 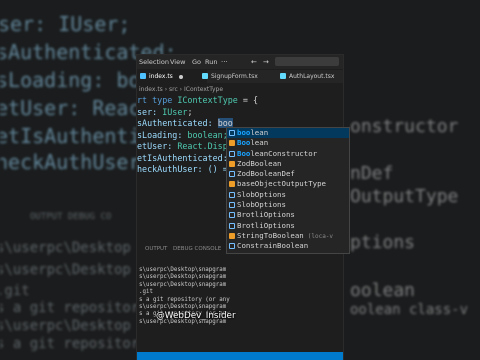 I want to click on suggestion-item: Boolean, so click(x=288, y=143).